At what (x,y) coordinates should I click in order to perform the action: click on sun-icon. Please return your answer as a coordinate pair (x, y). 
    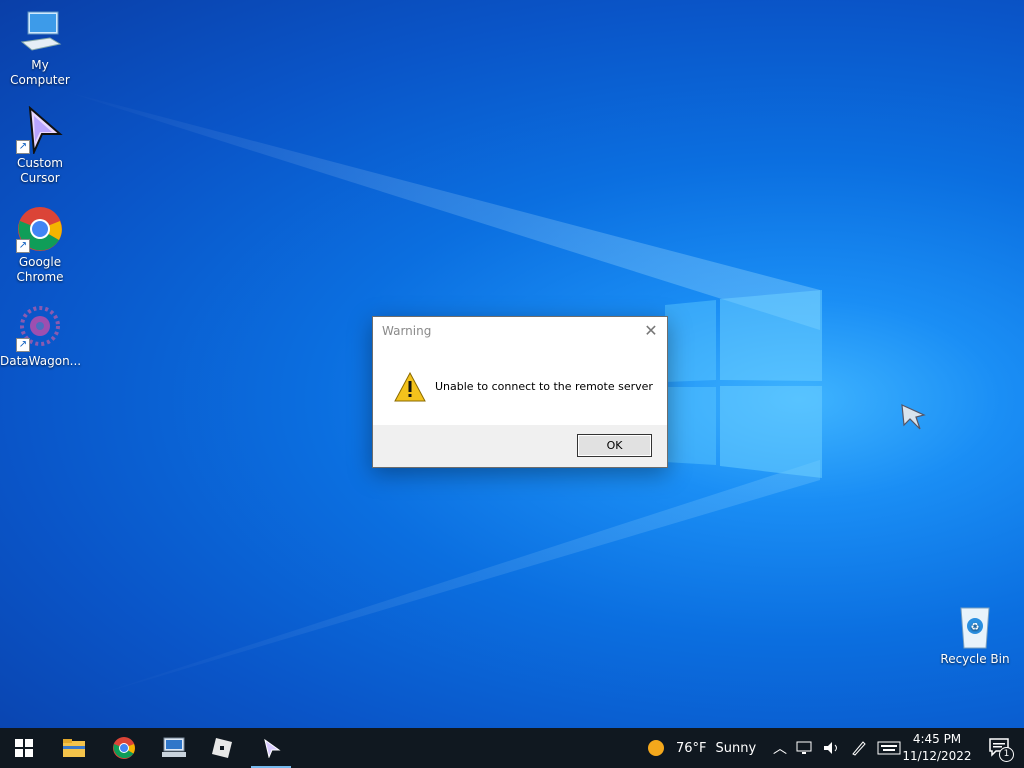
    Looking at the image, I should click on (656, 748).